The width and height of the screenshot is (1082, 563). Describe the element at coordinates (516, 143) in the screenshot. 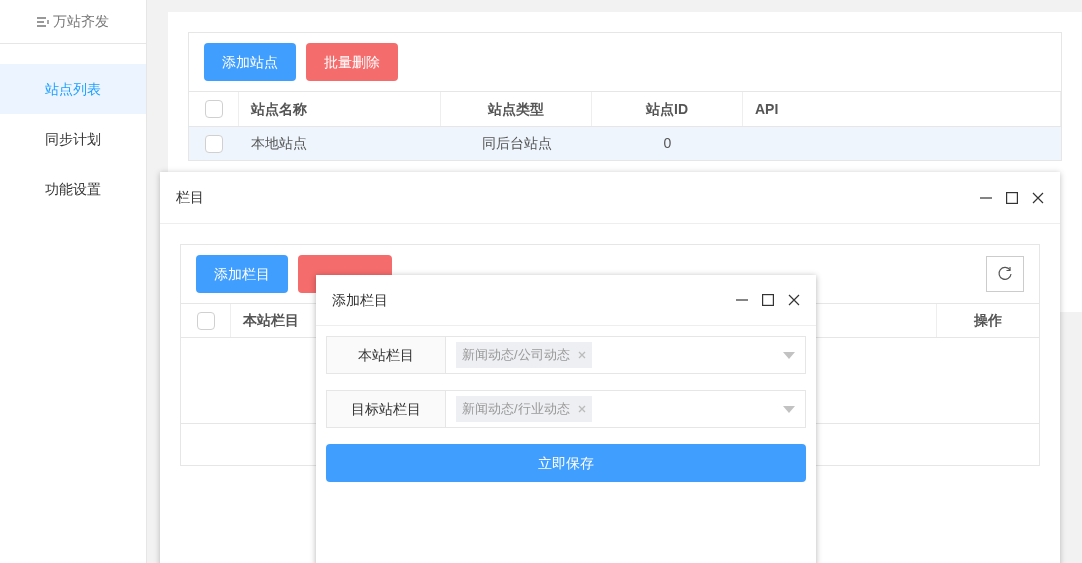

I see `table-cell-text: 同后台站点` at that location.